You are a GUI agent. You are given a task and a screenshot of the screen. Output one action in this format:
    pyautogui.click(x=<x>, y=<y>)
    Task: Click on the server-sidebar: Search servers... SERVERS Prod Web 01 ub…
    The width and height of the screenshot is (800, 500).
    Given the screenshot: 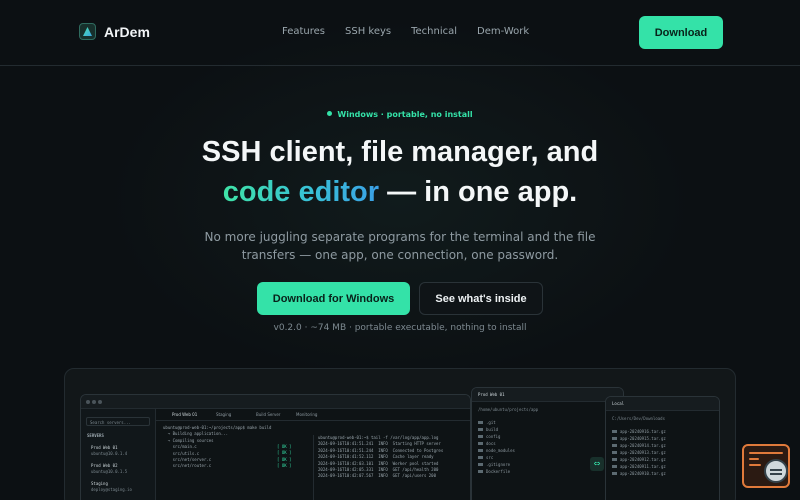 What is the action you would take?
    pyautogui.click(x=118, y=454)
    